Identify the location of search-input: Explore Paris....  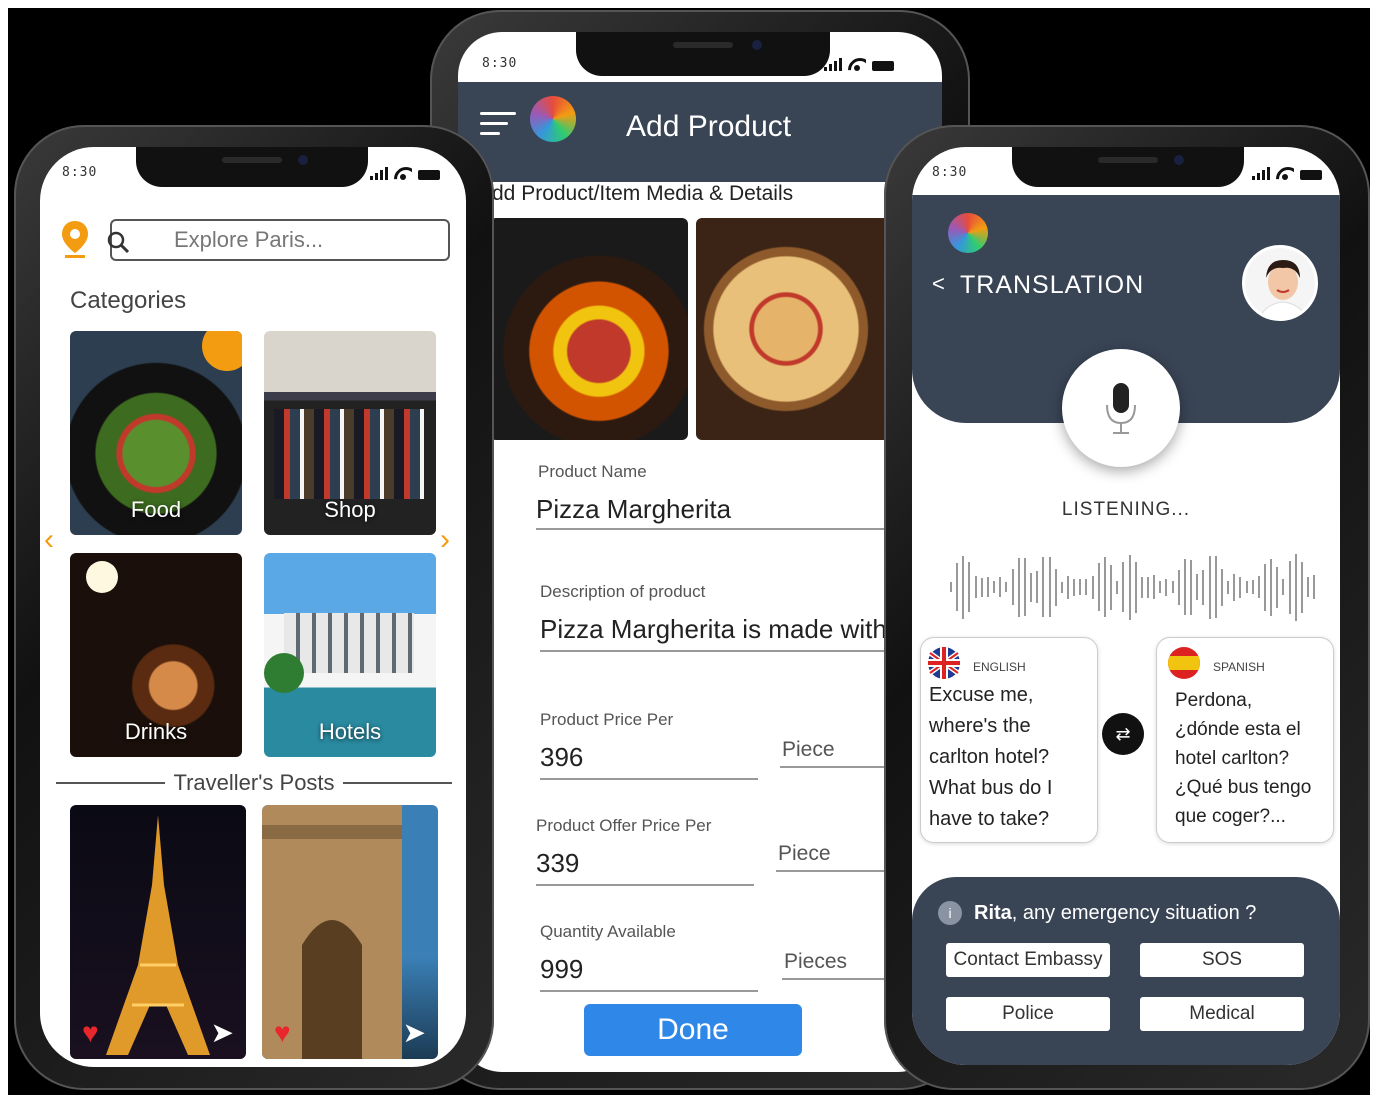
(280, 240).